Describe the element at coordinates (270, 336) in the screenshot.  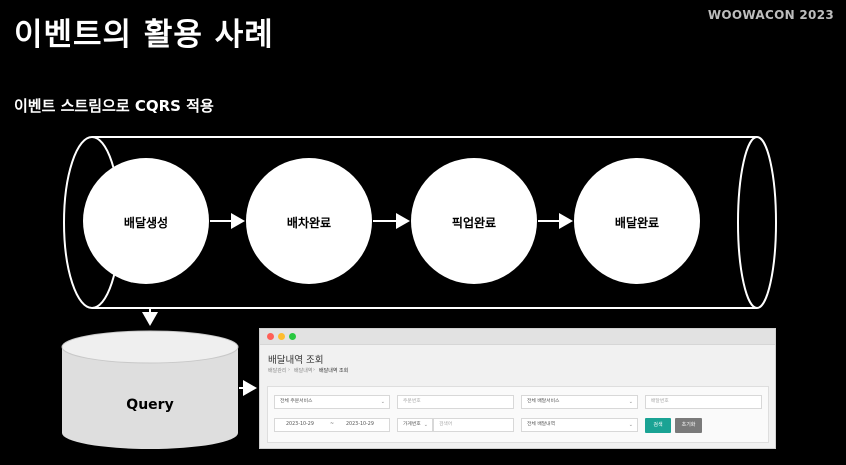
I see `close-icon` at that location.